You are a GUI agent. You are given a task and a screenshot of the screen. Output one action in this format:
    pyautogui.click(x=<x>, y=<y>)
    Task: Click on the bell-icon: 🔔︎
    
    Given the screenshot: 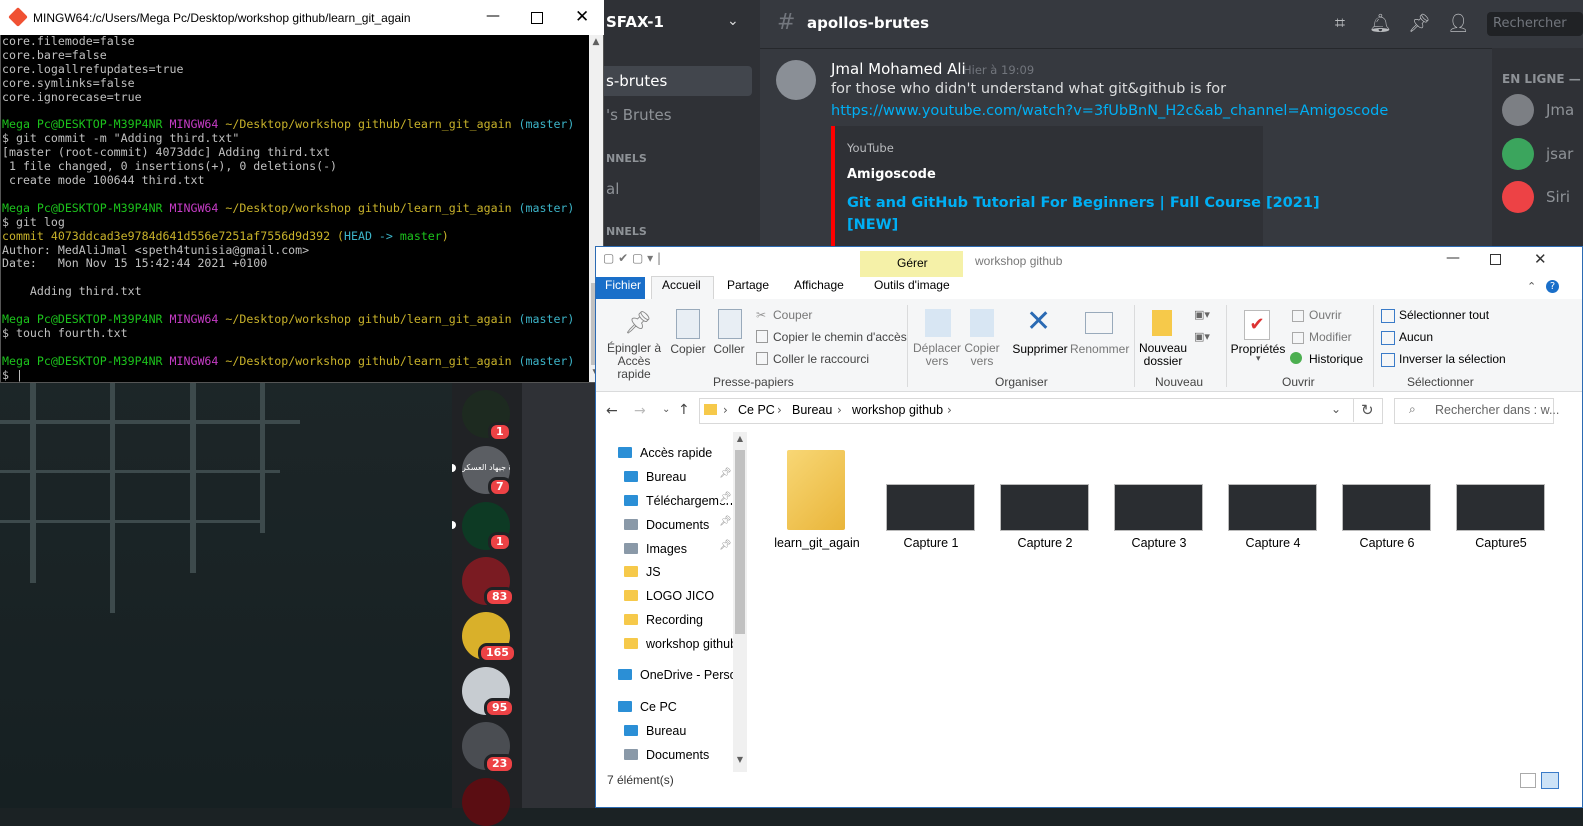 What is the action you would take?
    pyautogui.click(x=1380, y=24)
    